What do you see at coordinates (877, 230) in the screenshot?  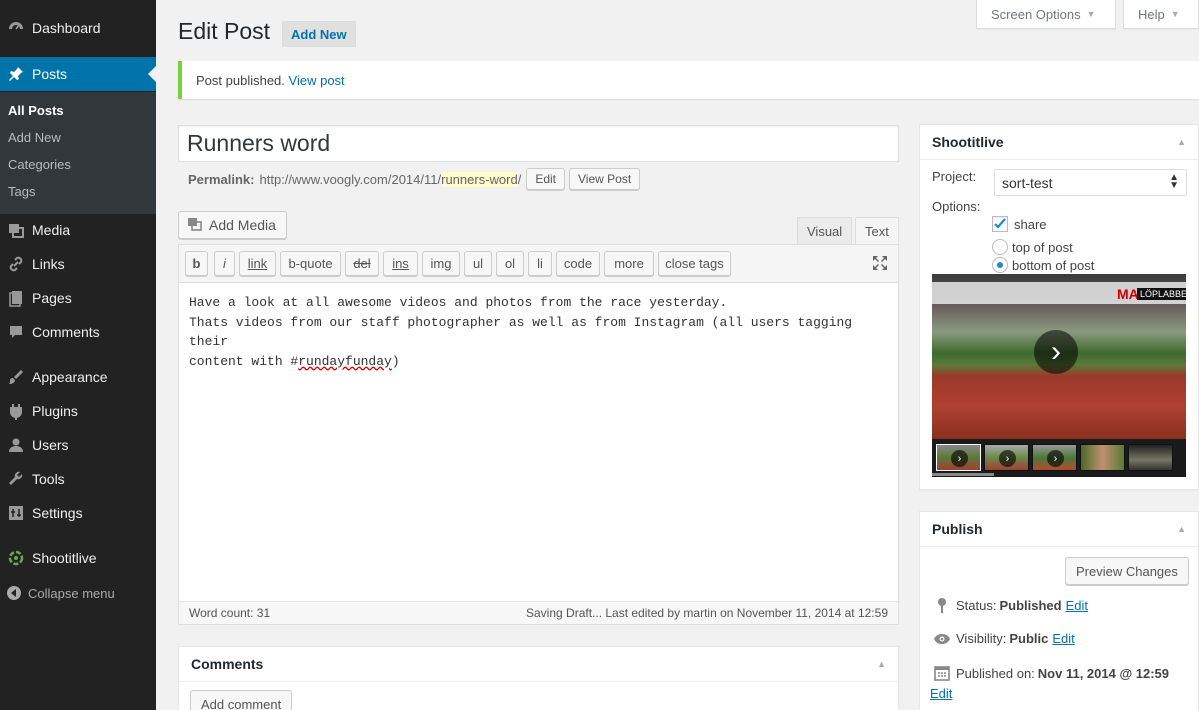 I see `tab-text: Text` at bounding box center [877, 230].